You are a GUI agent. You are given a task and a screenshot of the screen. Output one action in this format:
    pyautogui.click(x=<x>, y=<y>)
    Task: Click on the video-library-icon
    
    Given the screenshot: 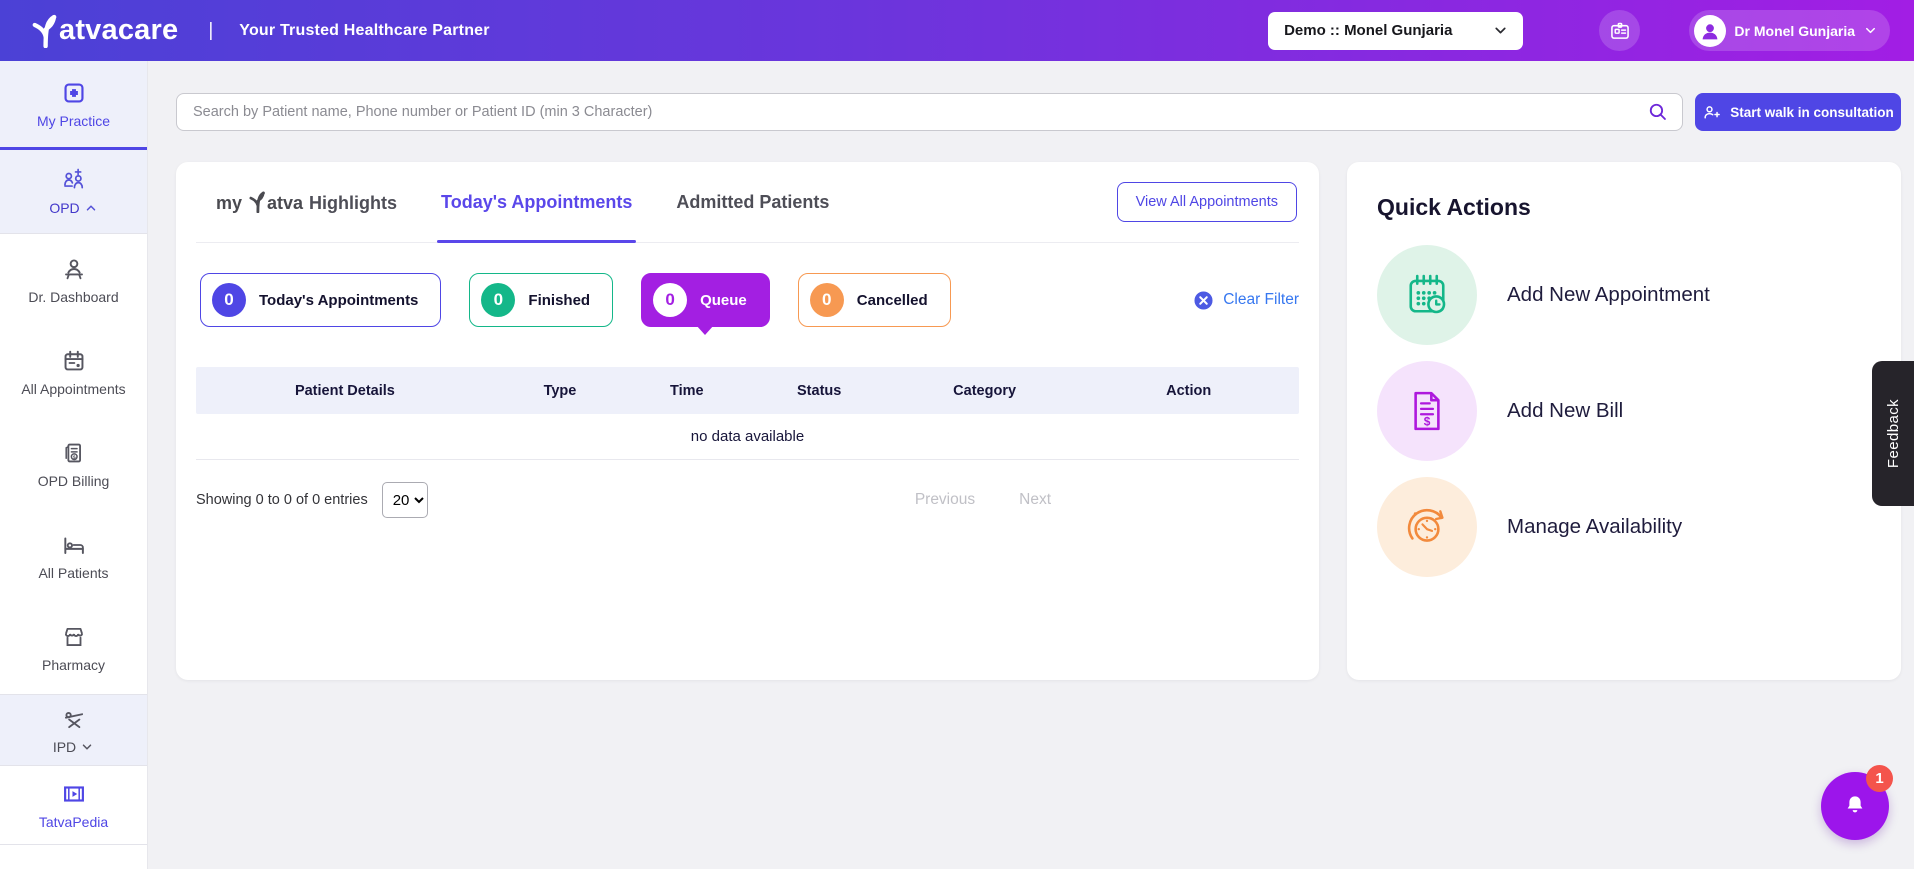 What is the action you would take?
    pyautogui.click(x=73, y=793)
    